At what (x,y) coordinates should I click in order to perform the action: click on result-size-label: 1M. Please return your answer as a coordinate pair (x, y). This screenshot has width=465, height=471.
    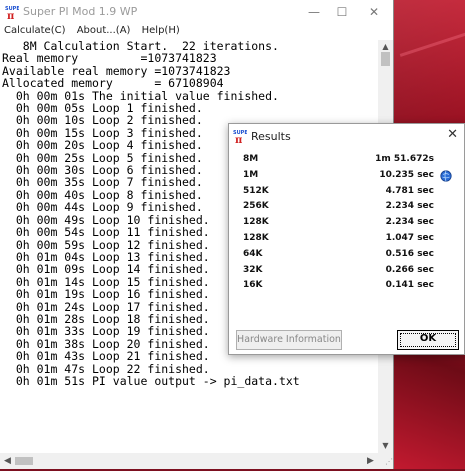
    Looking at the image, I should click on (251, 174).